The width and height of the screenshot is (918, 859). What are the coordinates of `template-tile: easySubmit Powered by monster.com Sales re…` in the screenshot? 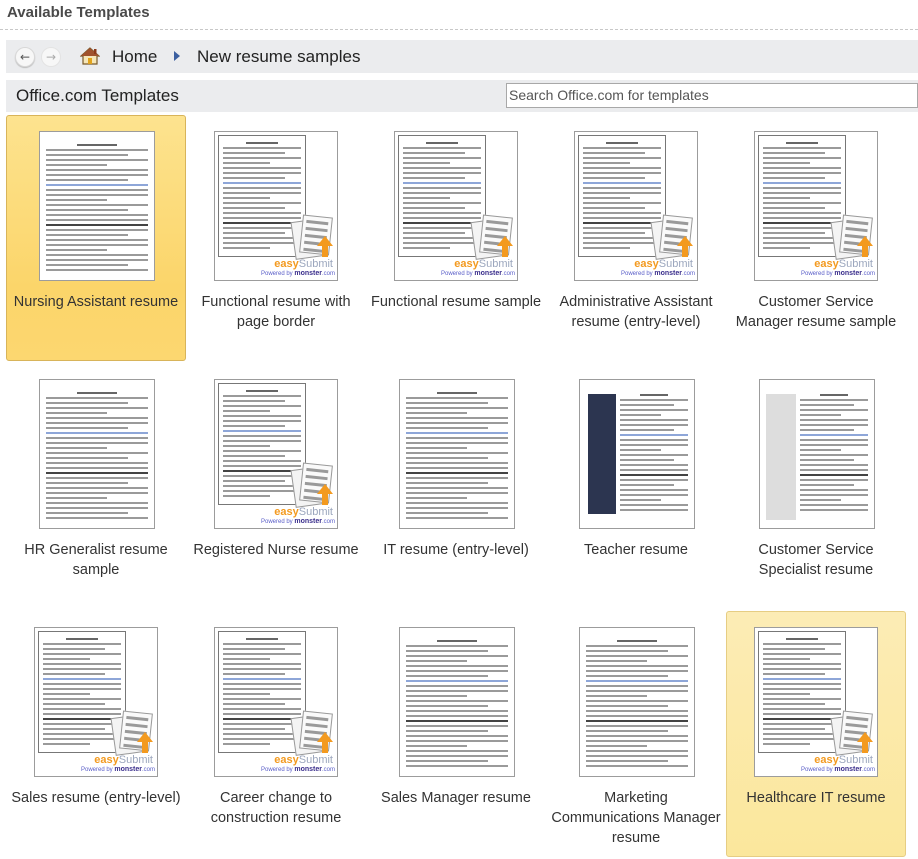 It's located at (96, 734).